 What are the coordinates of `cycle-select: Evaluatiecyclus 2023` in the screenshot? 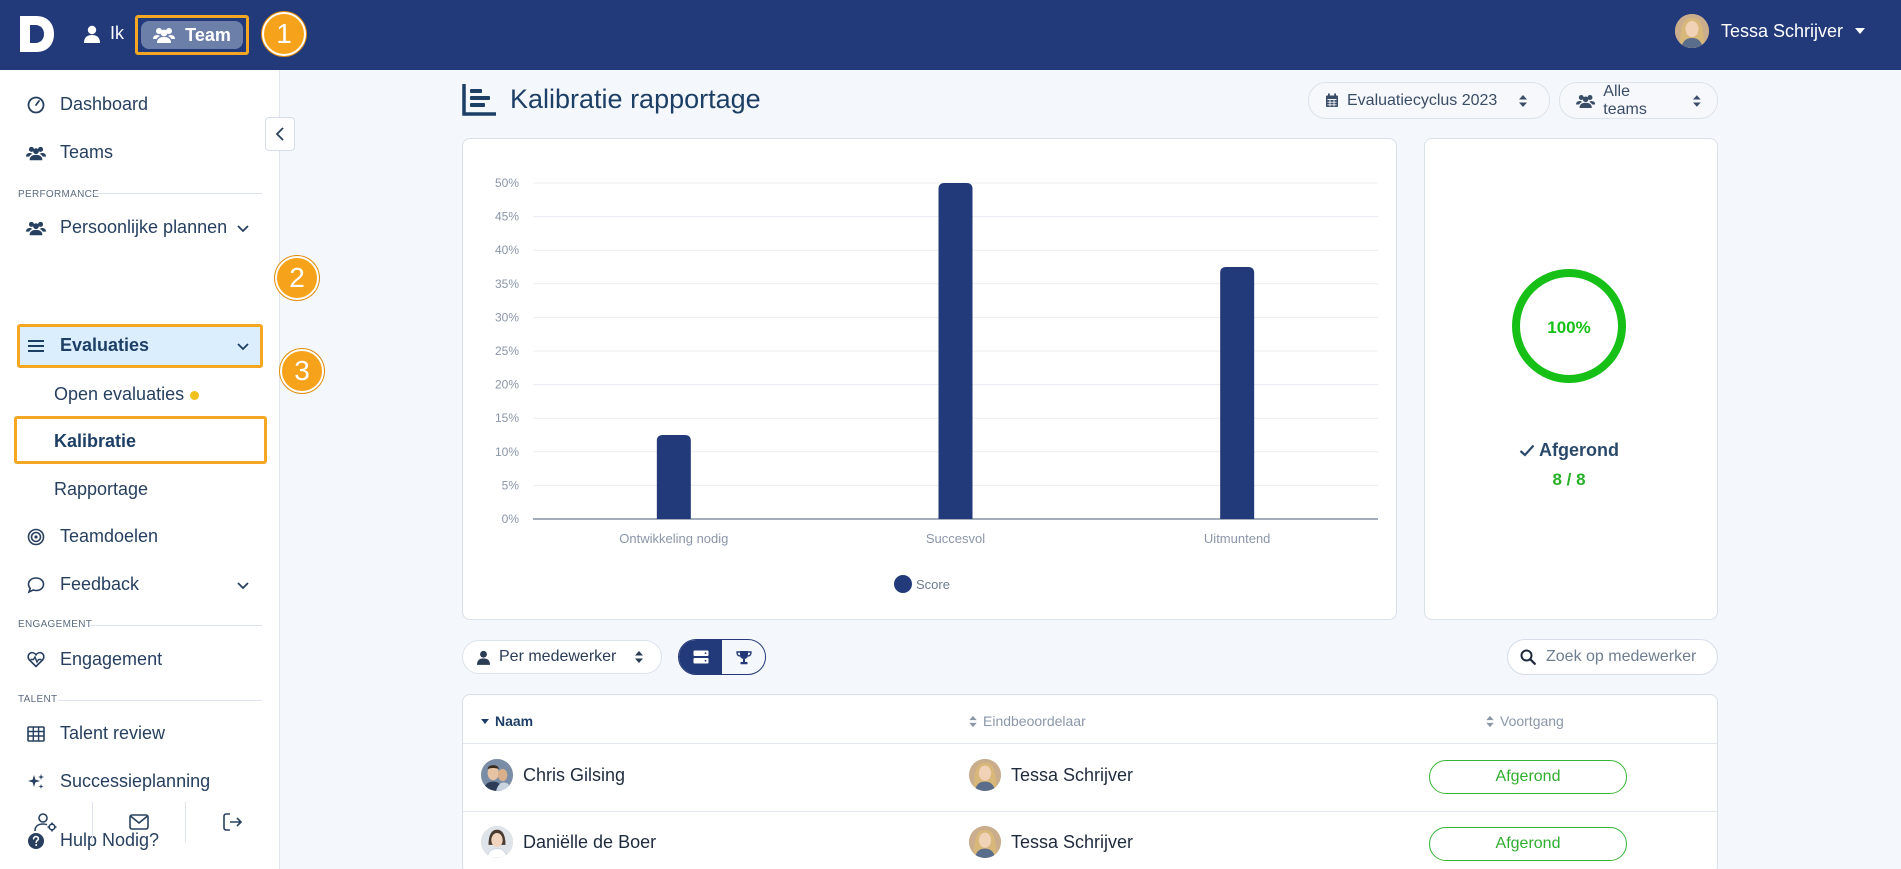 It's located at (1429, 100).